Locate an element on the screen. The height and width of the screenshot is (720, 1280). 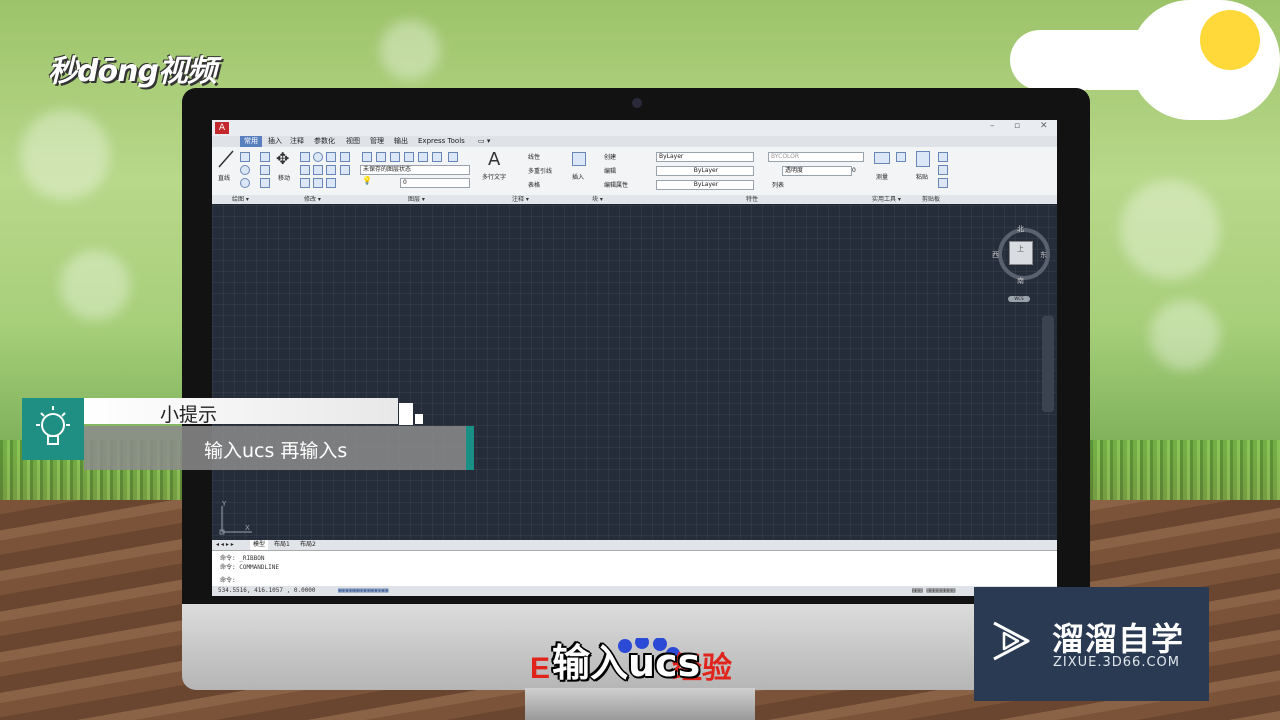
tip-decoration is located at coordinates (419, 419).